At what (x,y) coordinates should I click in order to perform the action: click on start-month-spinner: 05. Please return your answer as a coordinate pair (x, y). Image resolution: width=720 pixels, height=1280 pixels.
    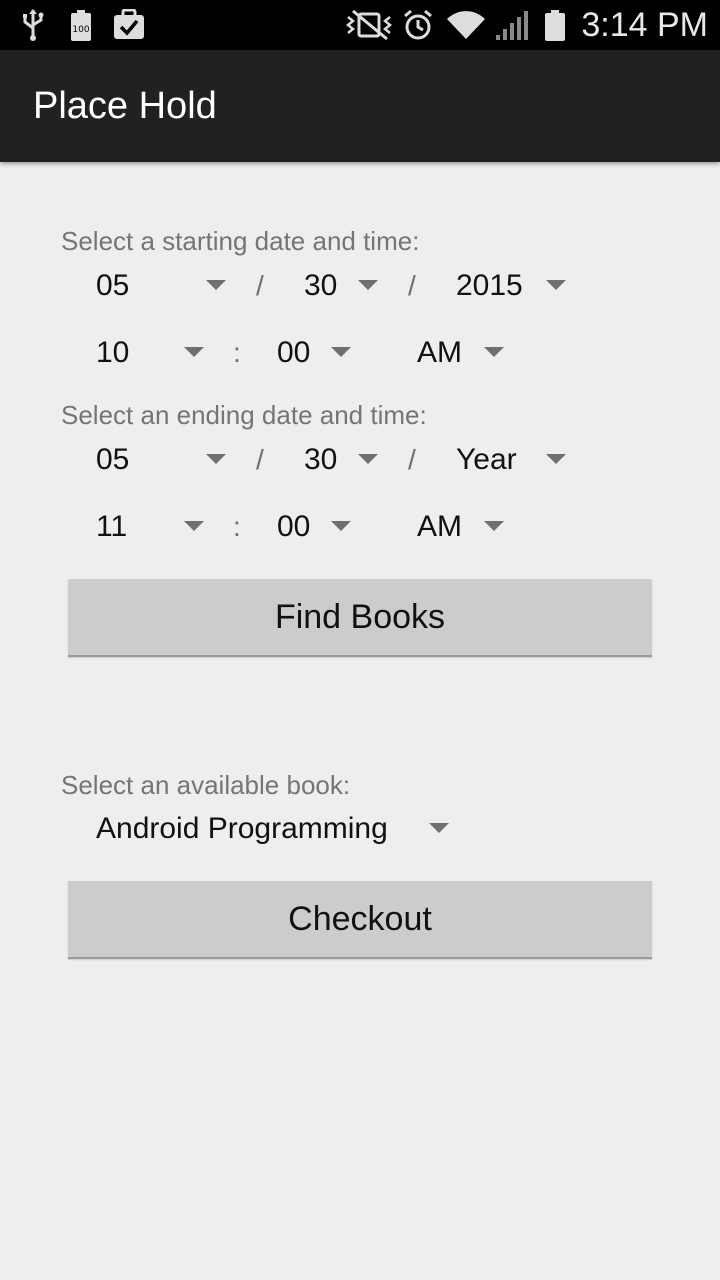
    Looking at the image, I should click on (163, 286).